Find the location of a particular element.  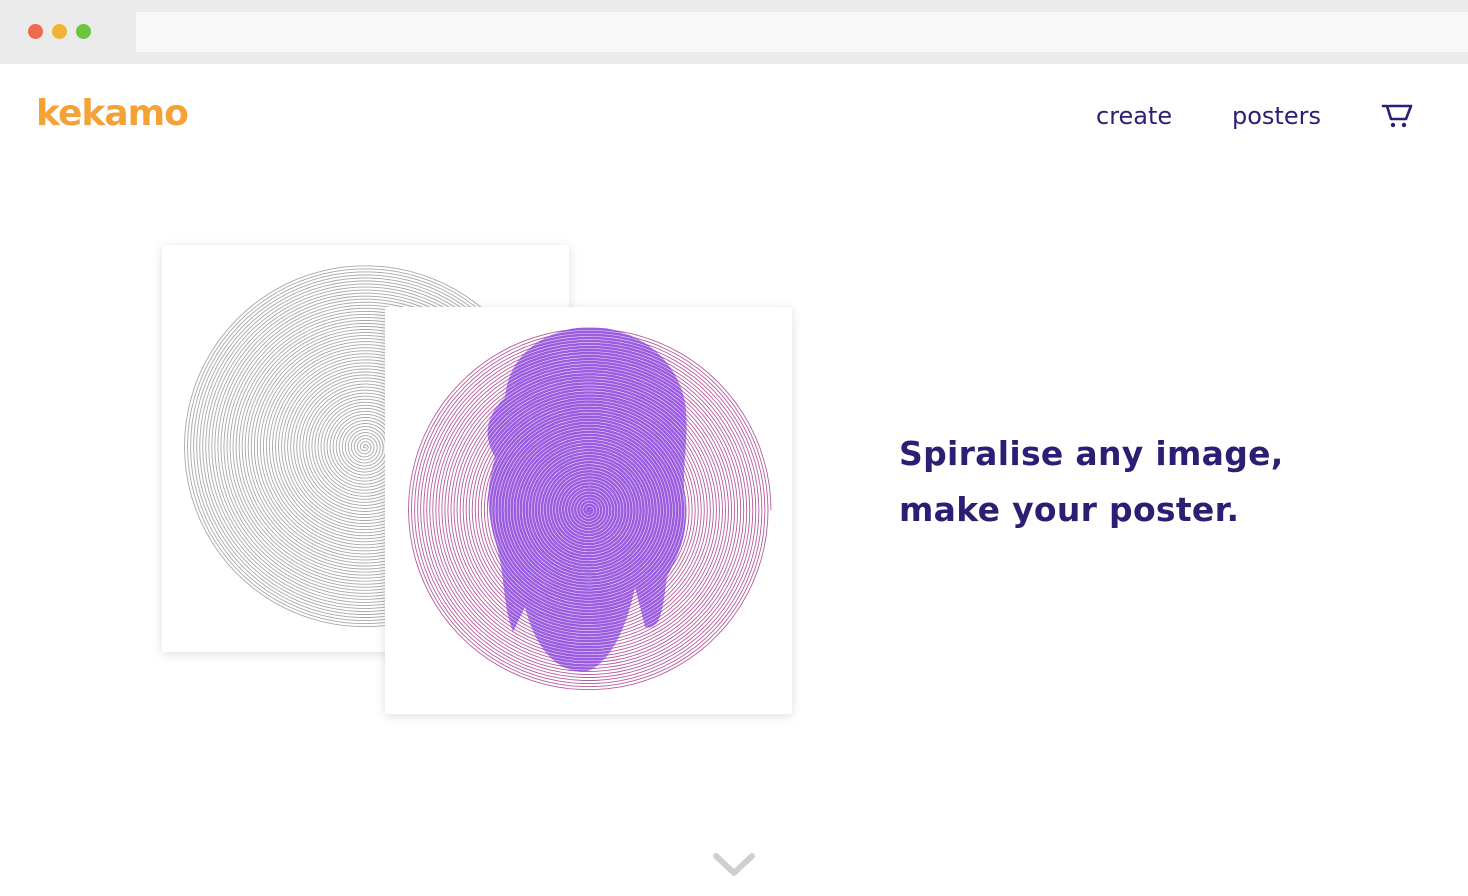

window-minimize-button is located at coordinates (59, 31).